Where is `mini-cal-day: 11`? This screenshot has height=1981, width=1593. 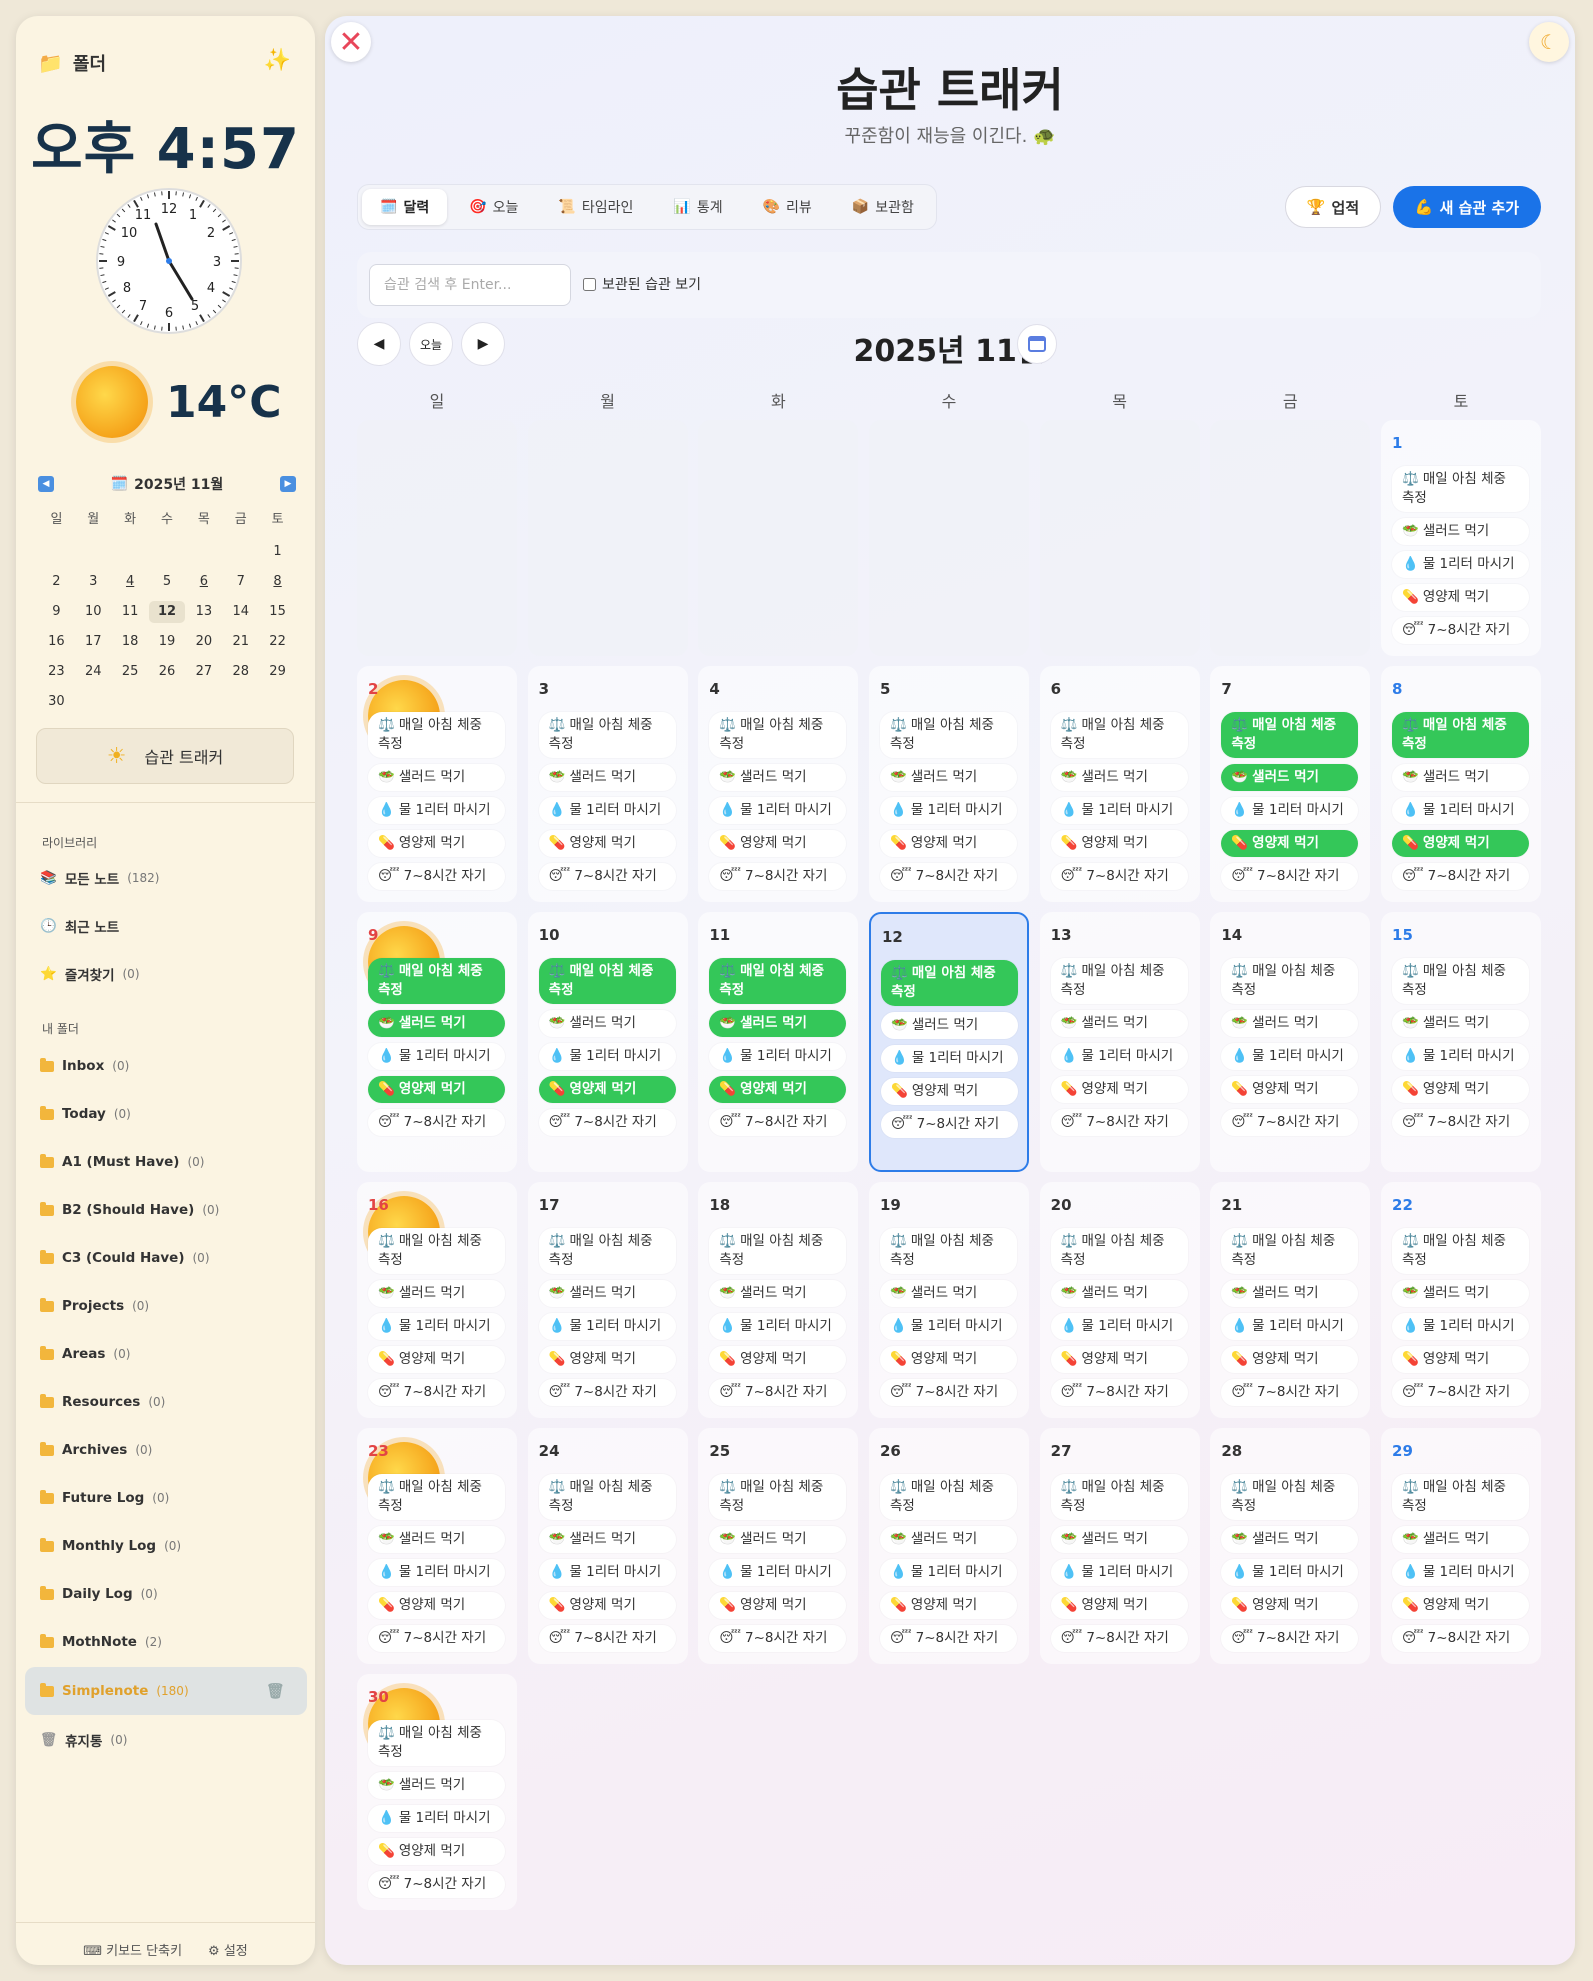 mini-cal-day: 11 is located at coordinates (130, 612).